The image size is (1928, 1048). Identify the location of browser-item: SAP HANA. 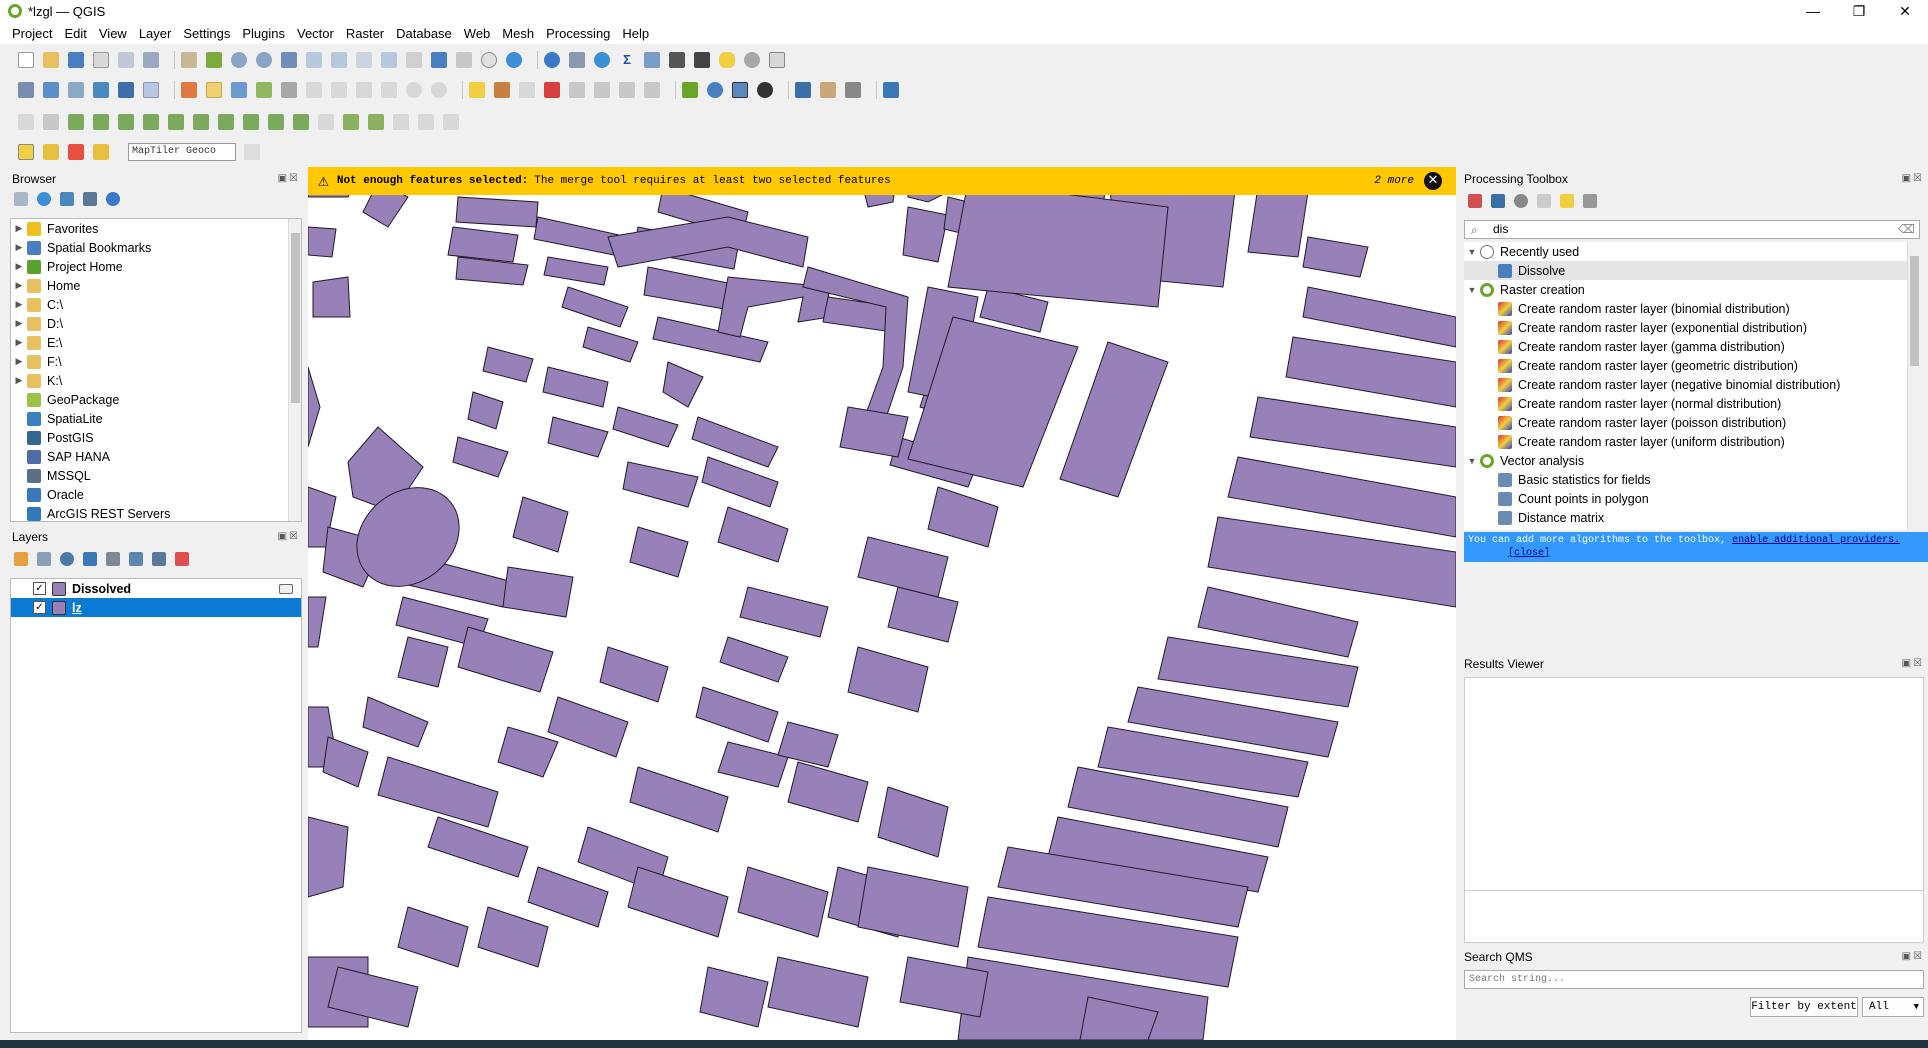
(156, 456).